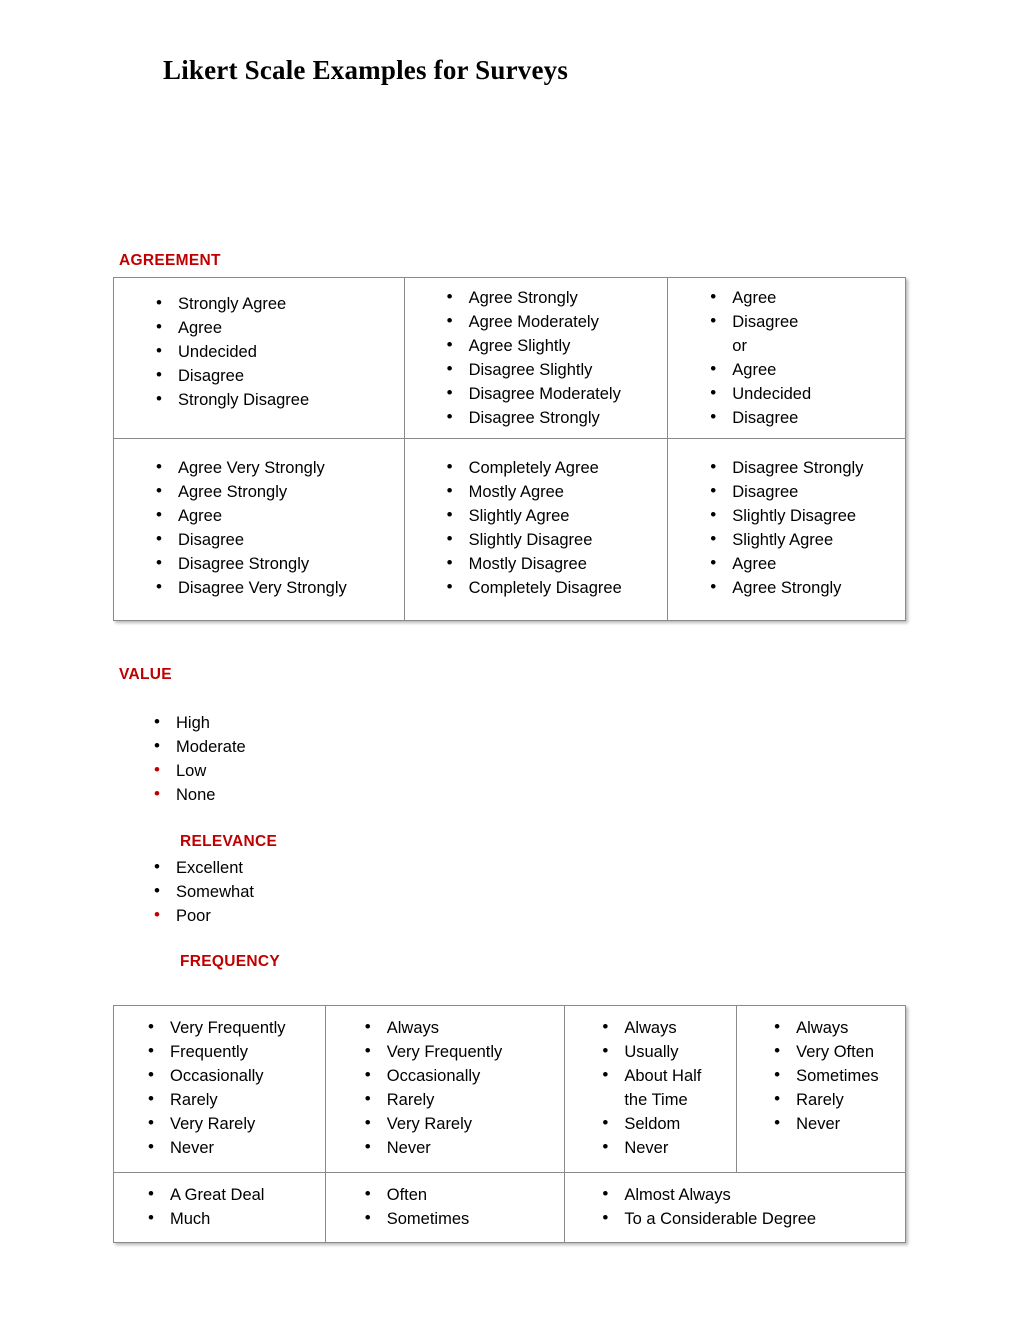 The width and height of the screenshot is (1024, 1325). What do you see at coordinates (739, 346) in the screenshot?
I see `list-item-separator: or` at bounding box center [739, 346].